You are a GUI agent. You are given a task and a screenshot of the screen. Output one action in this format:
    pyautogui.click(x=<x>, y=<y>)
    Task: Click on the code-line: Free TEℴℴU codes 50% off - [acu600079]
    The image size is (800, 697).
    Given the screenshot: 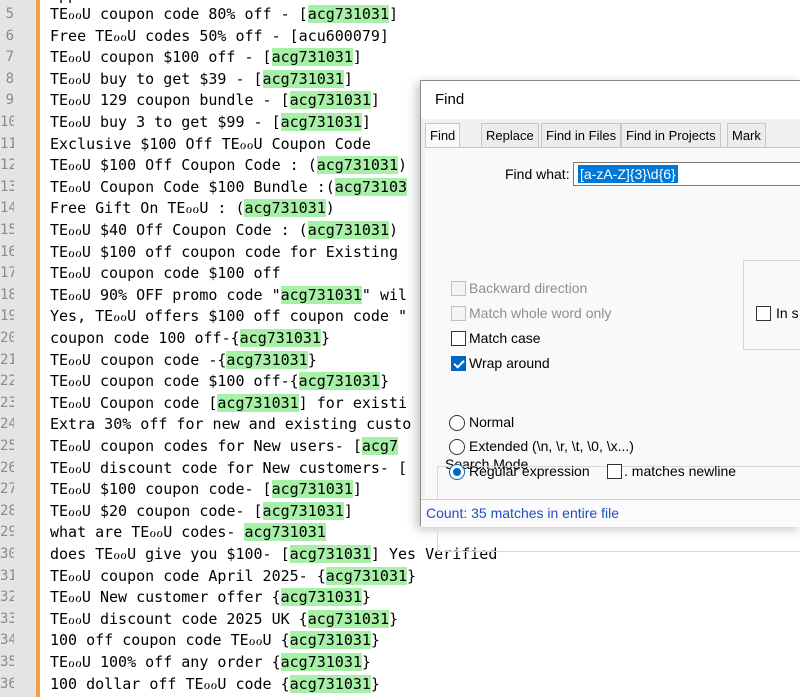 What is the action you would take?
    pyautogui.click(x=219, y=37)
    